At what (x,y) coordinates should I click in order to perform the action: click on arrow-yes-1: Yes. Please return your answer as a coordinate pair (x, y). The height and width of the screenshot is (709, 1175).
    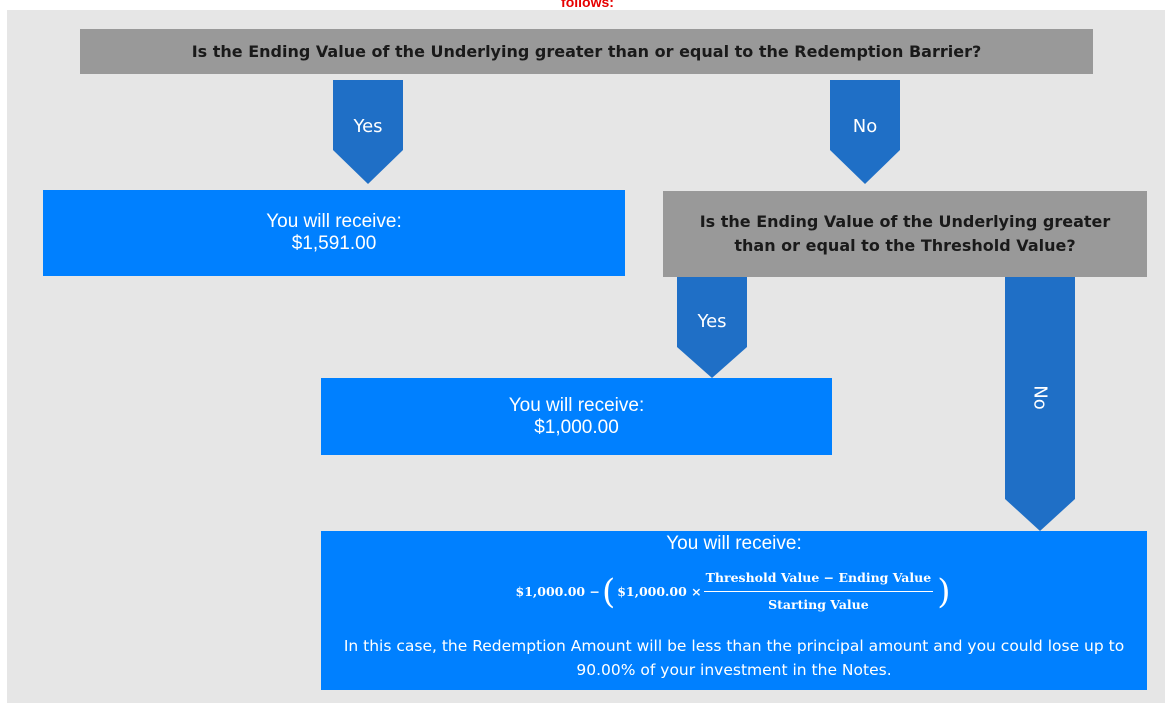
    Looking at the image, I should click on (368, 132).